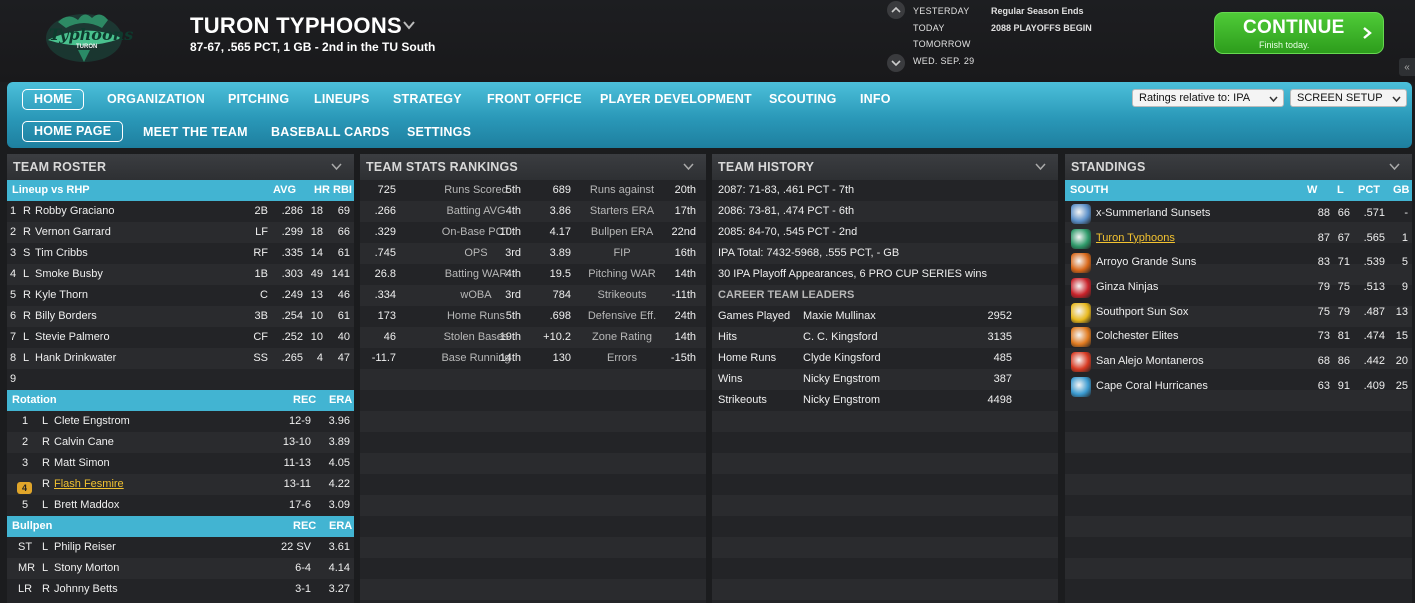  What do you see at coordinates (1150, 361) in the screenshot?
I see `team-name: San Alejo Montaneros` at bounding box center [1150, 361].